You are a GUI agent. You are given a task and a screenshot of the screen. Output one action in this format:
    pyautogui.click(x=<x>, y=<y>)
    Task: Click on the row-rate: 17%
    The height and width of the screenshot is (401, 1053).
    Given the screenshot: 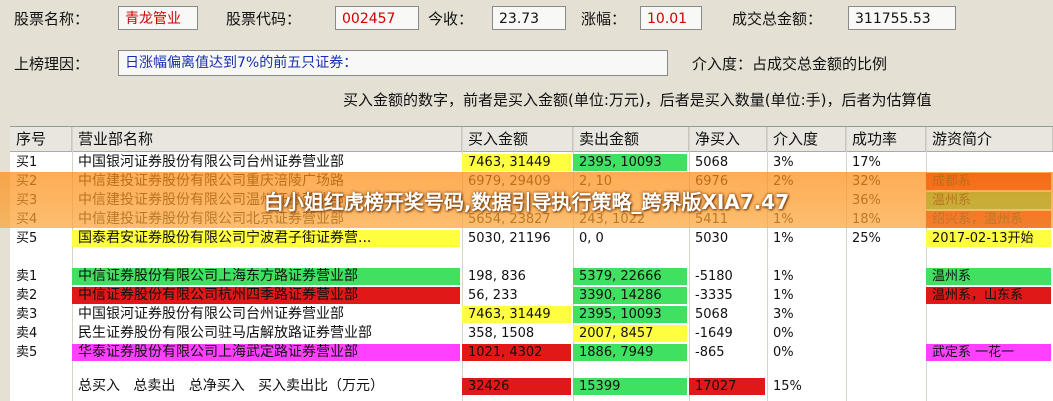 What is the action you would take?
    pyautogui.click(x=866, y=162)
    